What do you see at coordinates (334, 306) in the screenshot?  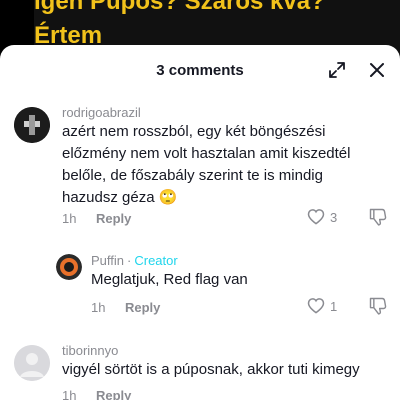 I see `like-count: 1` at bounding box center [334, 306].